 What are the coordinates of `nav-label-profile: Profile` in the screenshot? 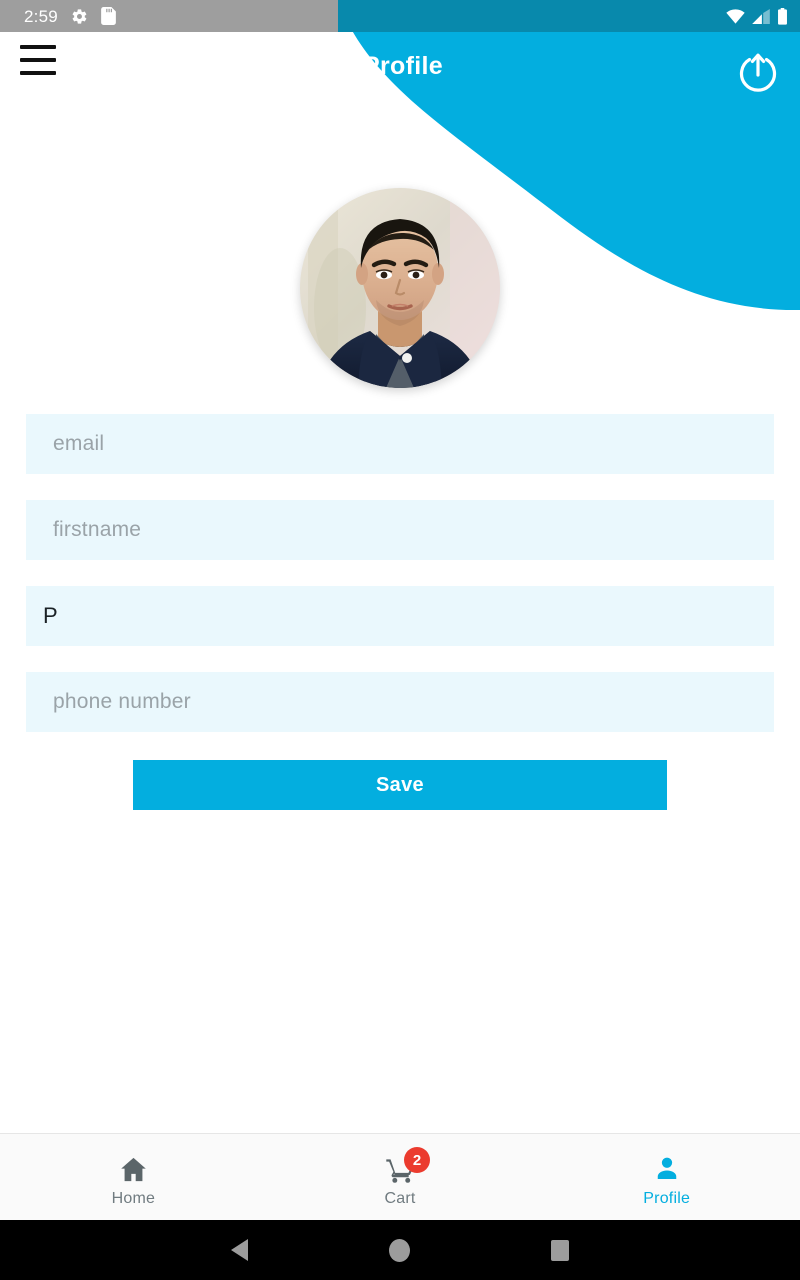 It's located at (667, 1198).